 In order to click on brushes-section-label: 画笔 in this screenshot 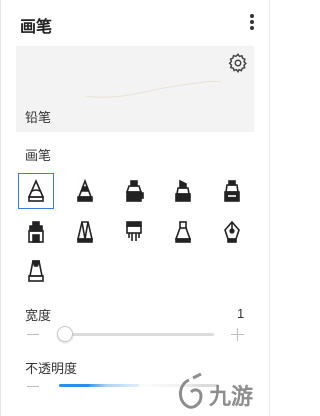, I will do `click(38, 156)`.